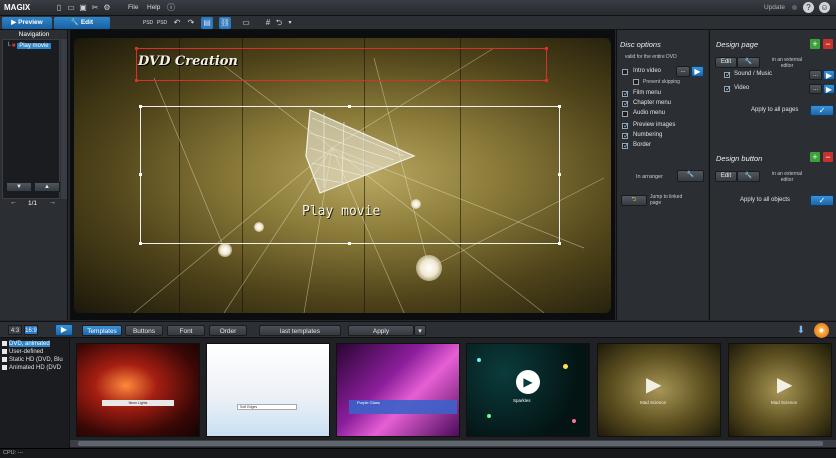 The height and width of the screenshot is (458, 836). What do you see at coordinates (191, 23) in the screenshot?
I see `redo-icon: ↷` at bounding box center [191, 23].